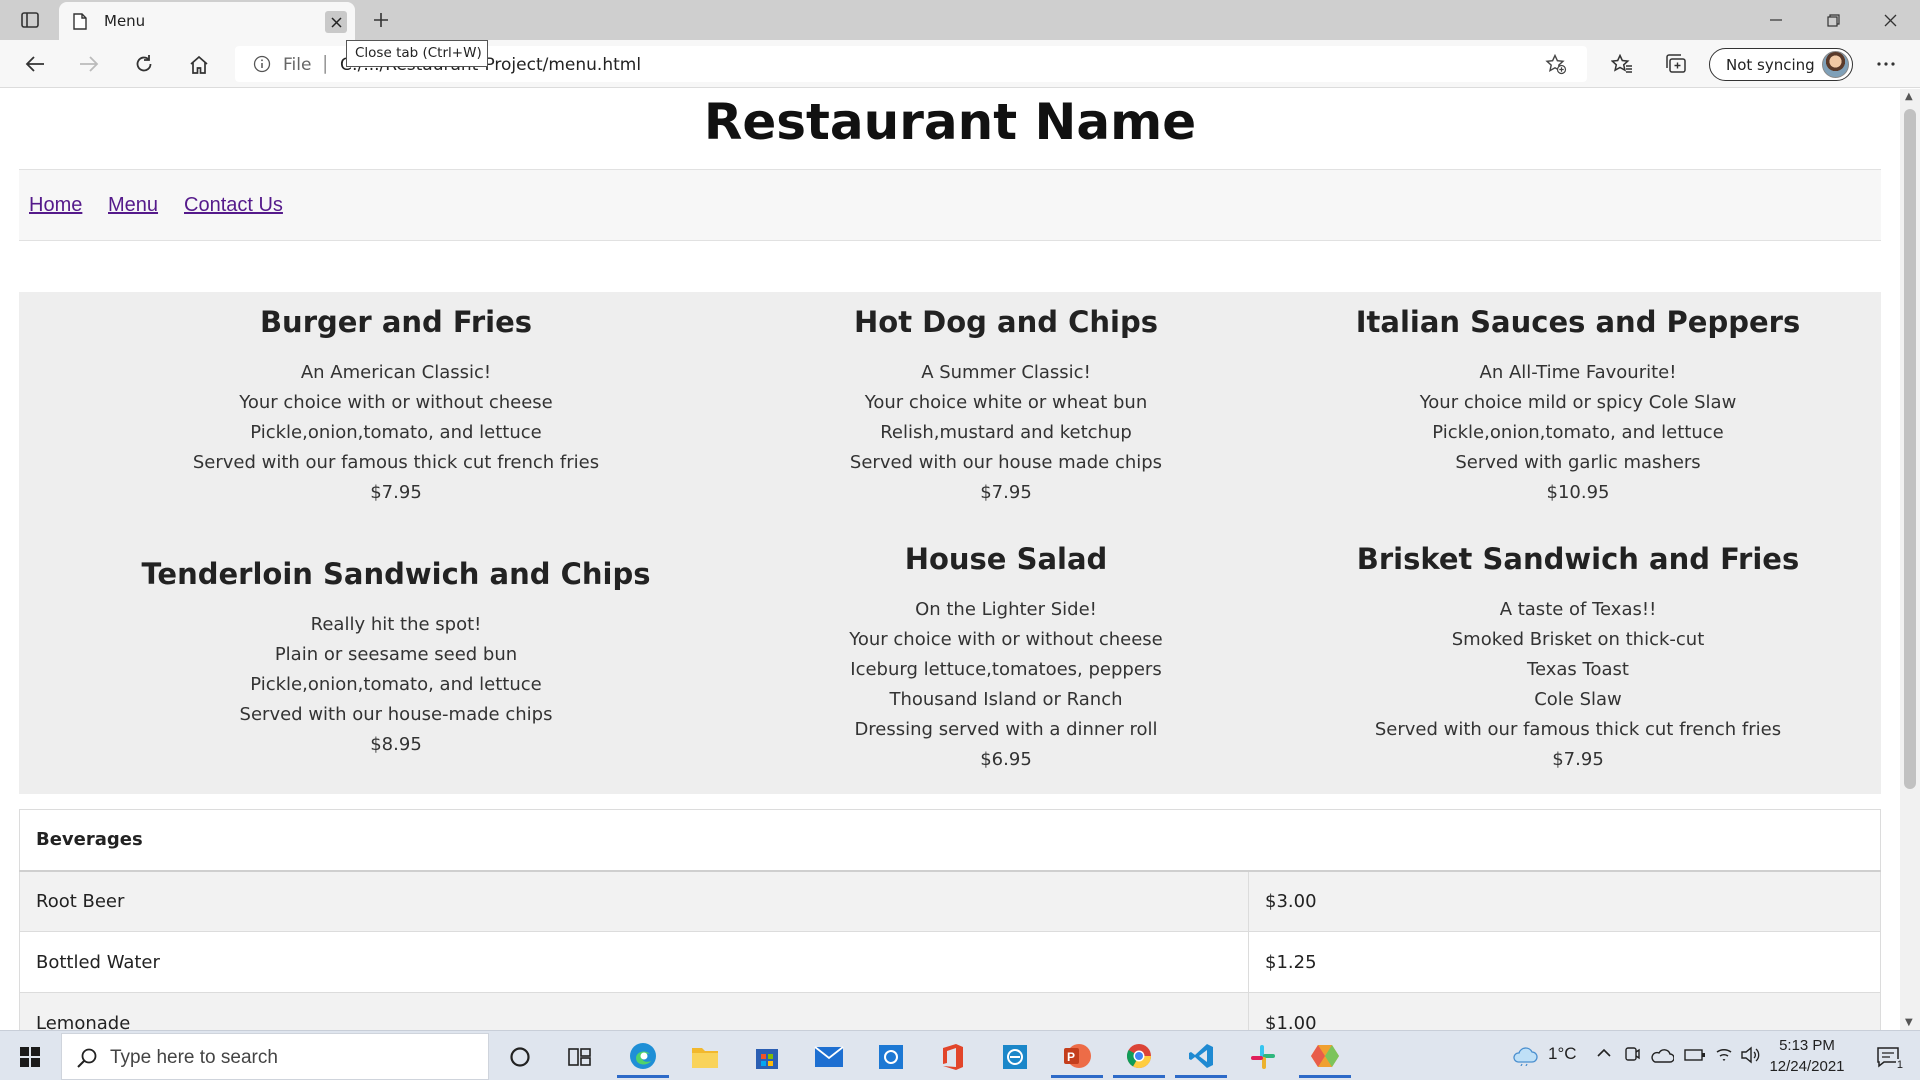 The width and height of the screenshot is (1920, 1080). What do you see at coordinates (1807, 1056) in the screenshot?
I see `taskbar-clock: 5:13 PM 12/24/2021` at bounding box center [1807, 1056].